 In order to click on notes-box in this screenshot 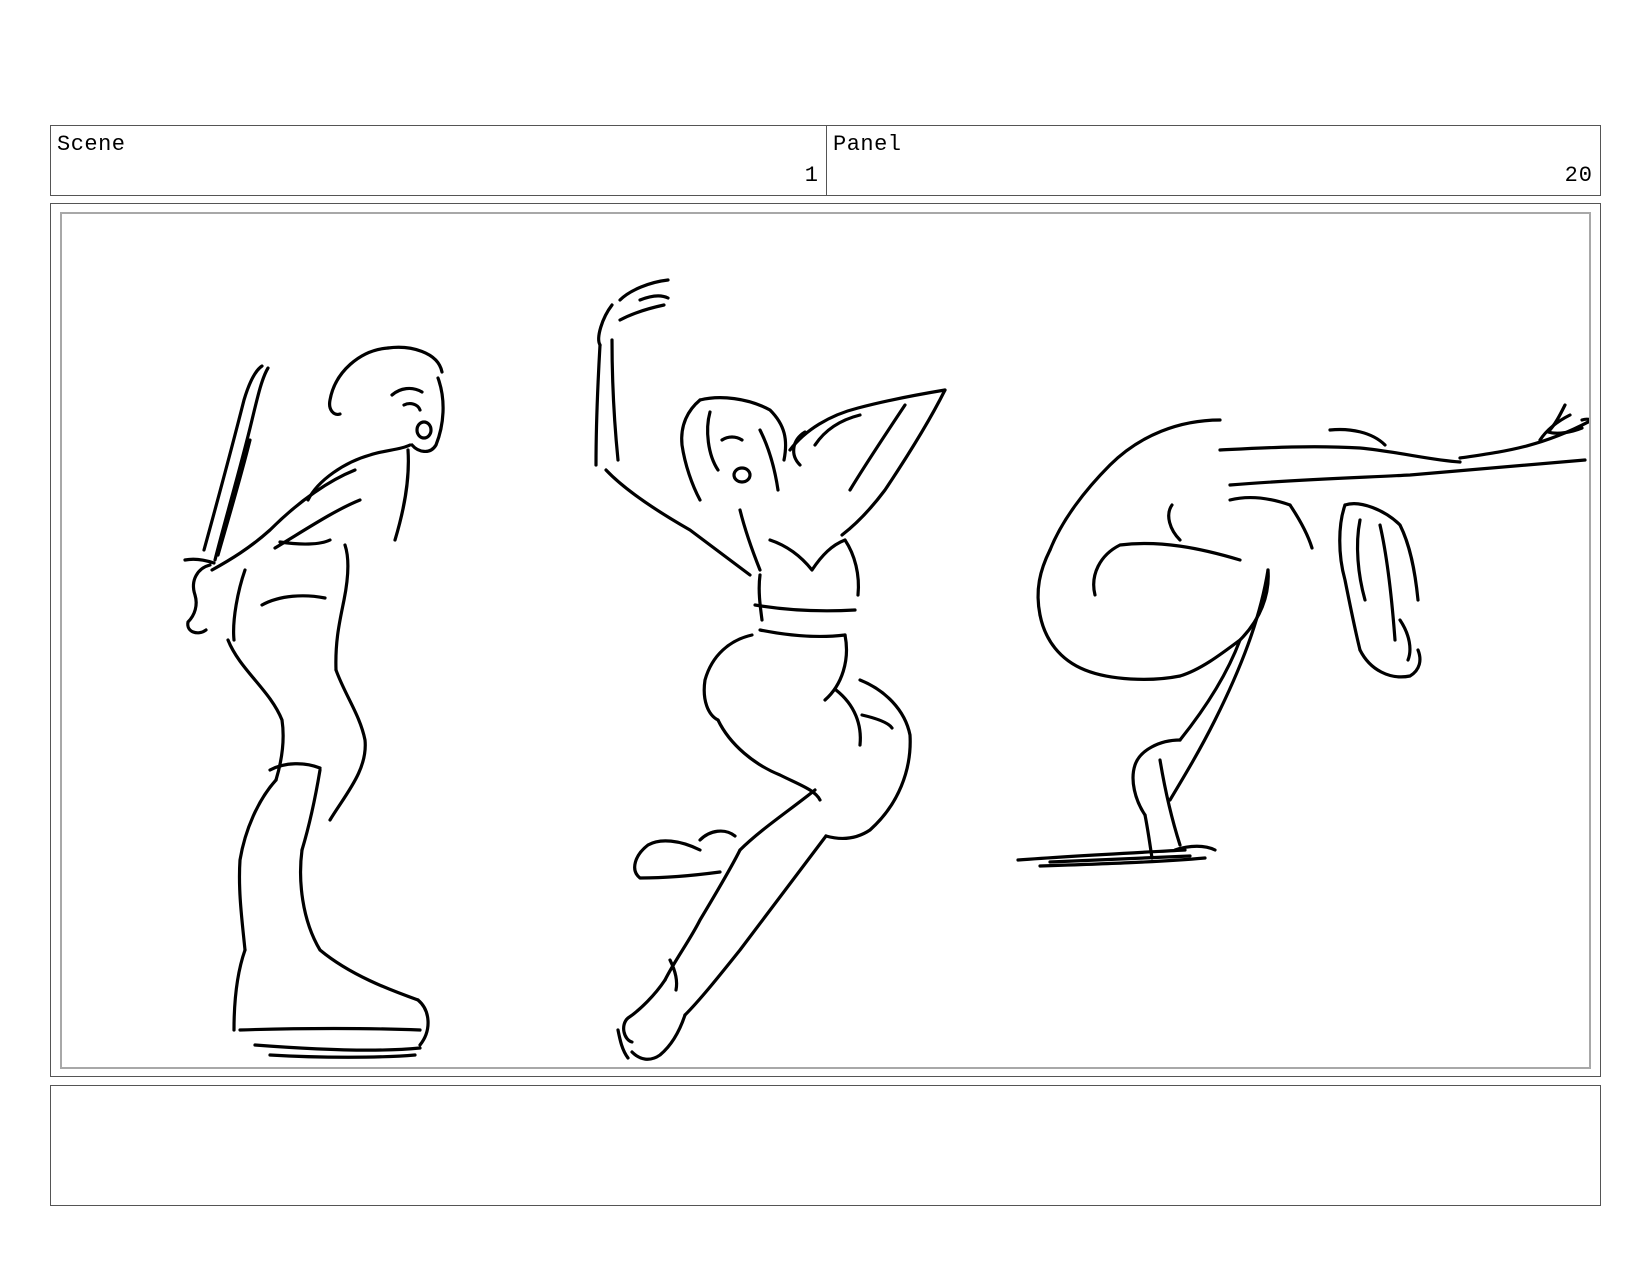, I will do `click(825, 1145)`.